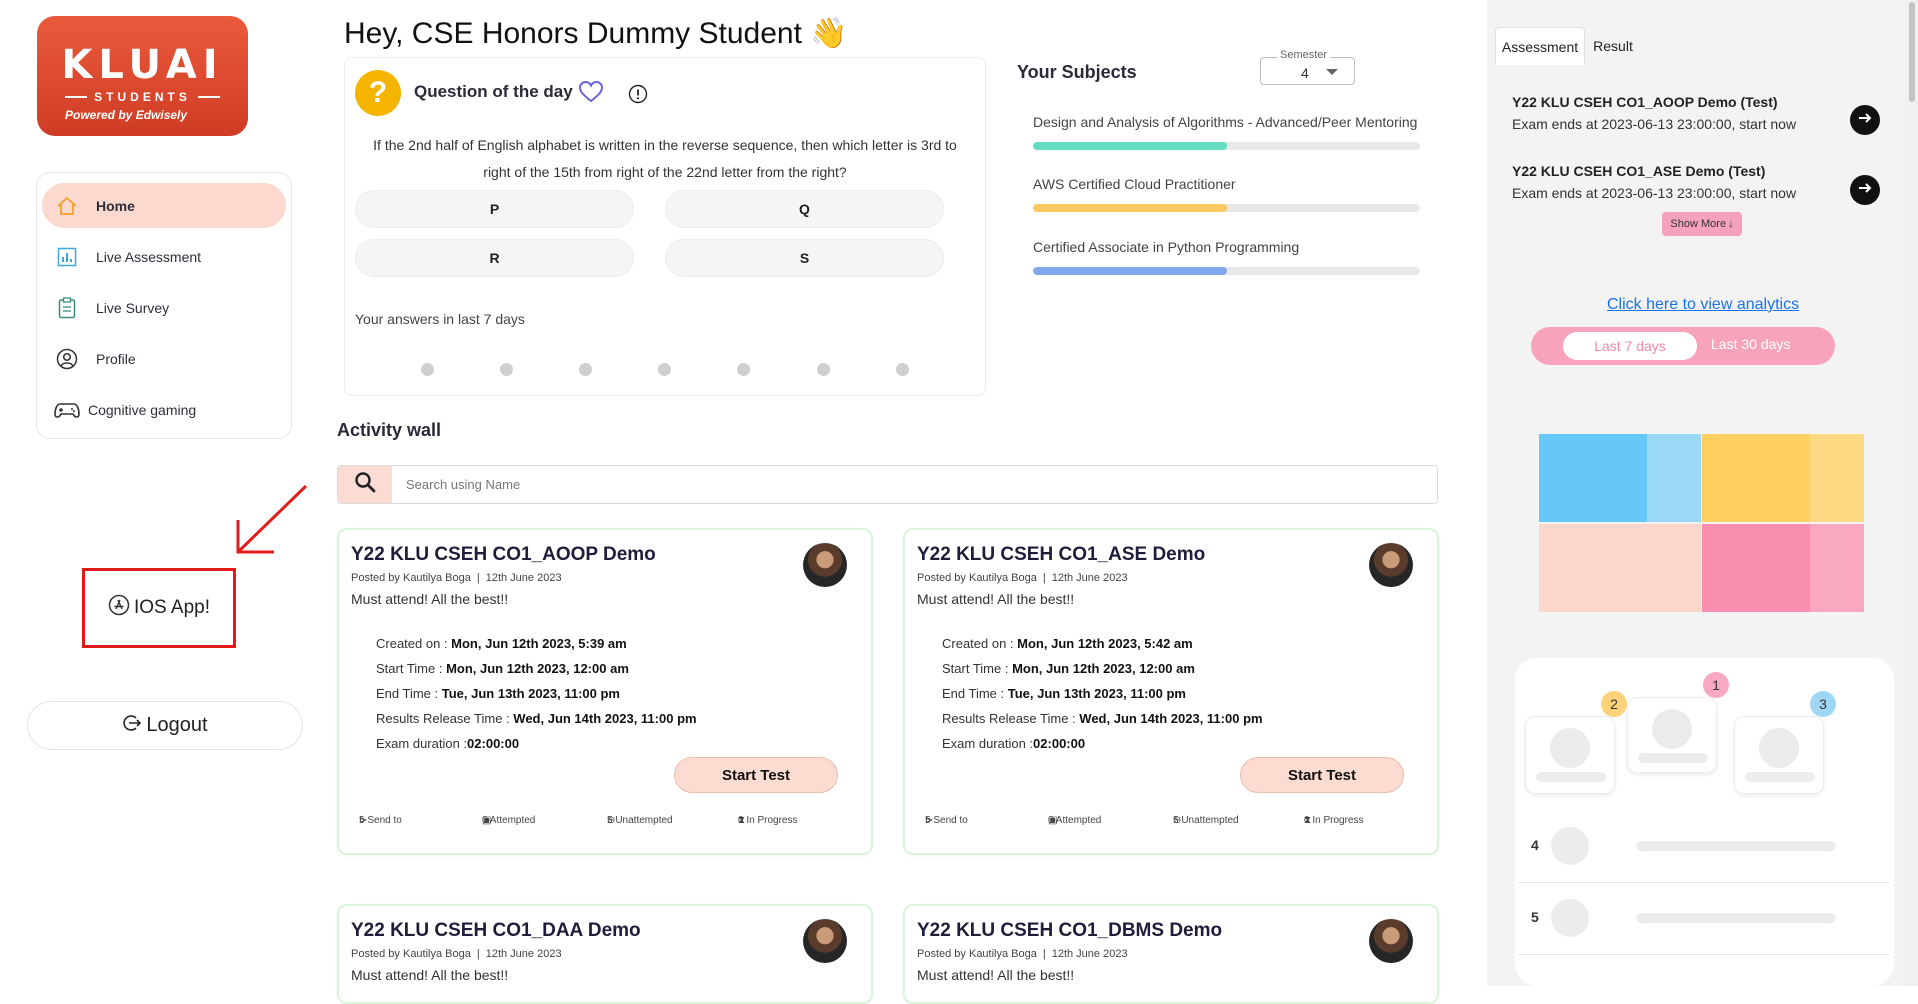 The image size is (1918, 1004). Describe the element at coordinates (1704, 848) in the screenshot. I see `leaderboard-row: 4` at that location.